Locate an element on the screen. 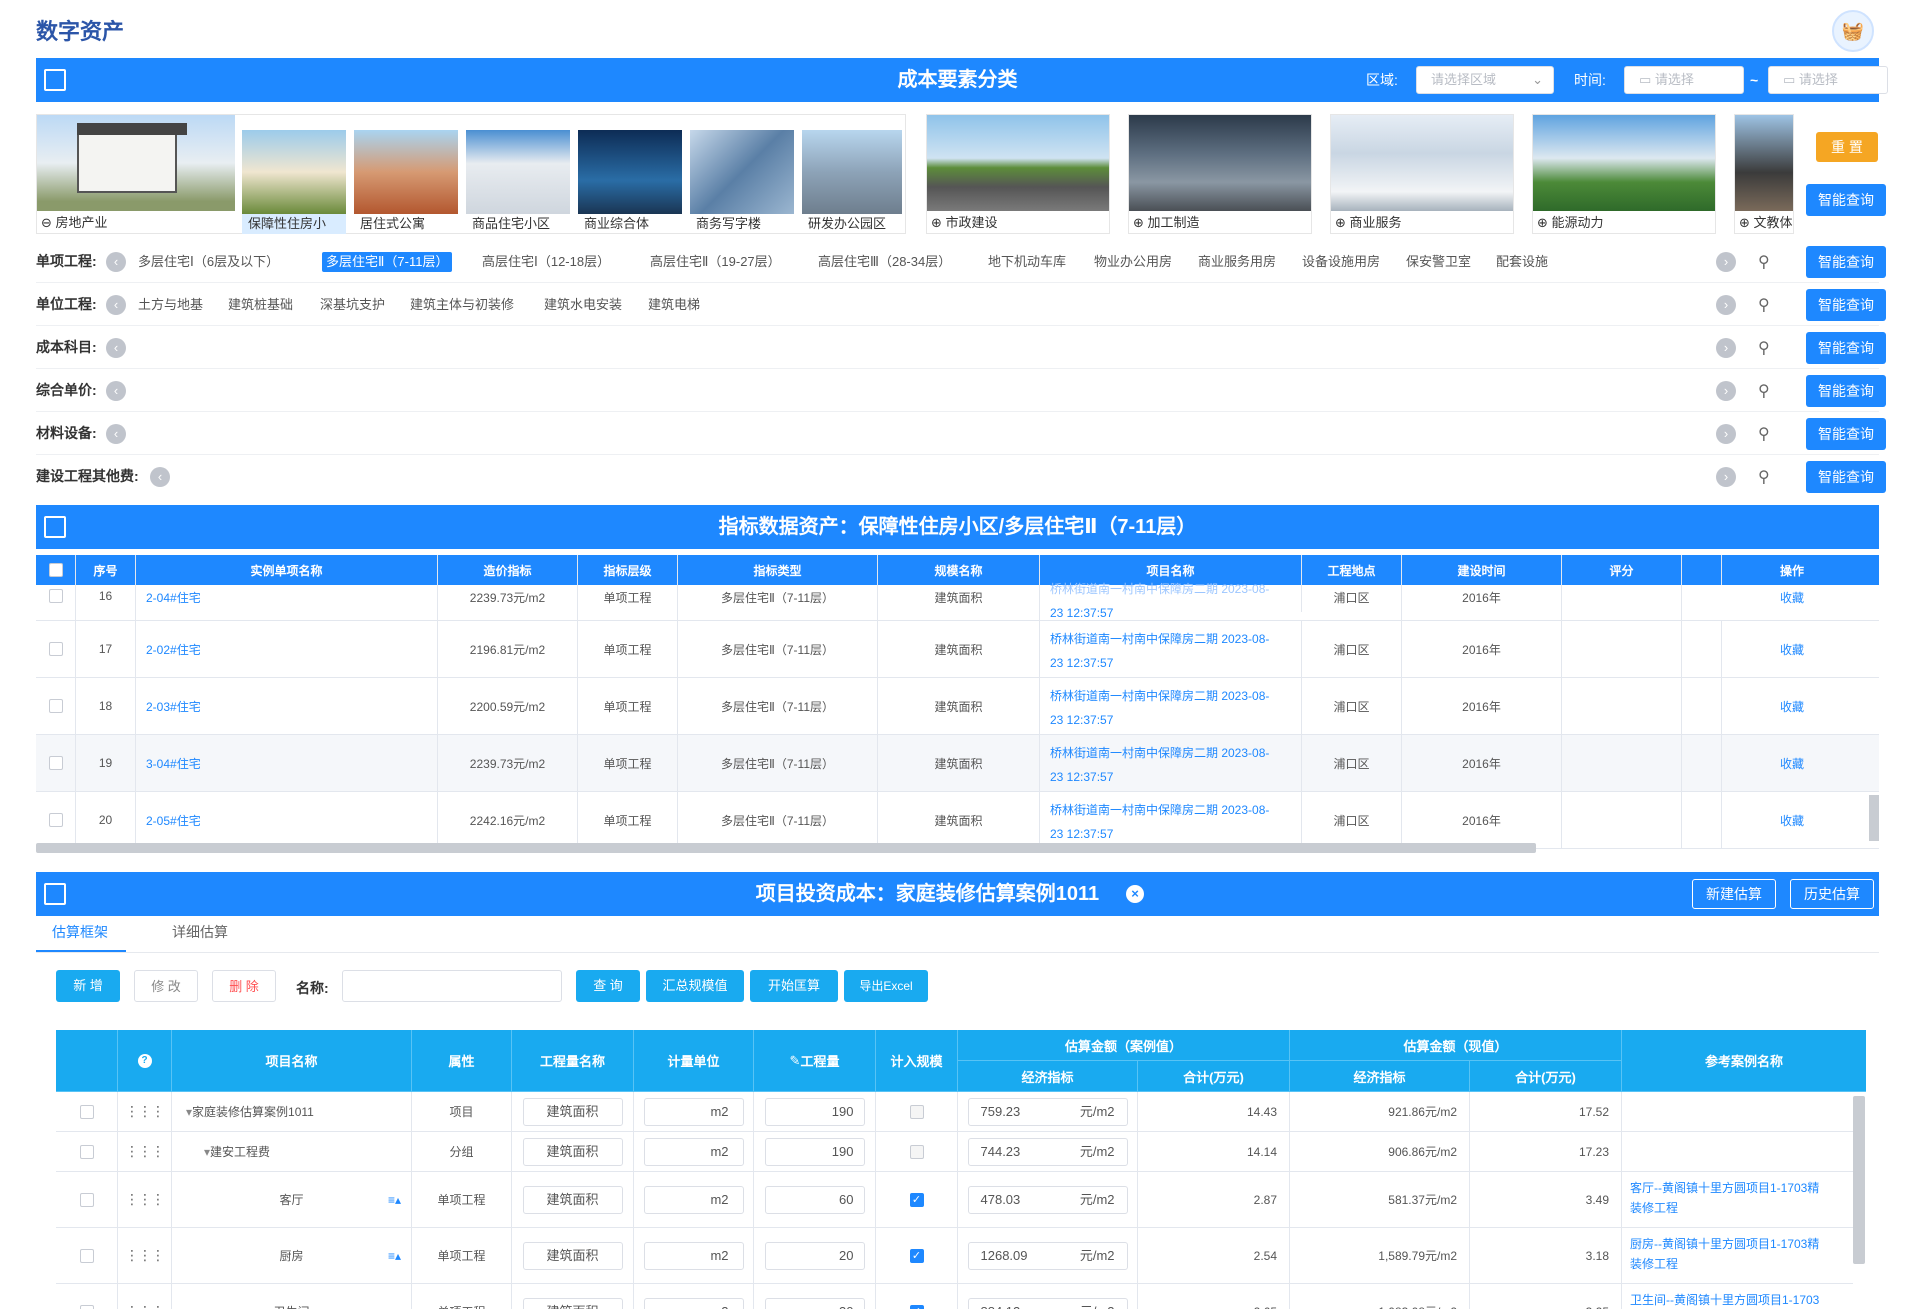 This screenshot has width=1915, height=1309. qty-input: 20 is located at coordinates (815, 1255).